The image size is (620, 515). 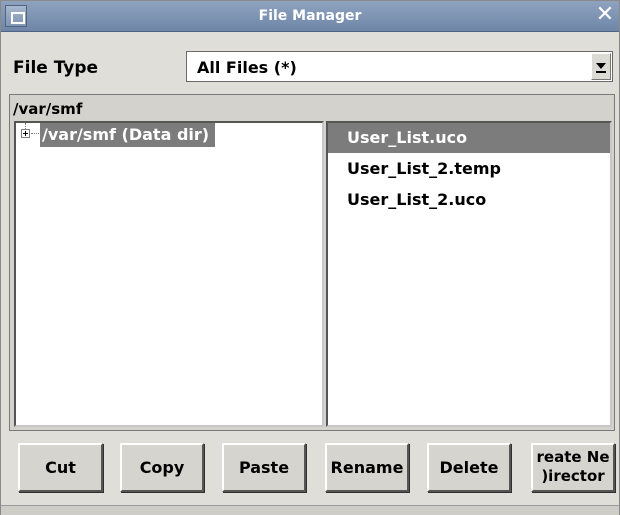 I want to click on window-title: File Manager, so click(x=310, y=16).